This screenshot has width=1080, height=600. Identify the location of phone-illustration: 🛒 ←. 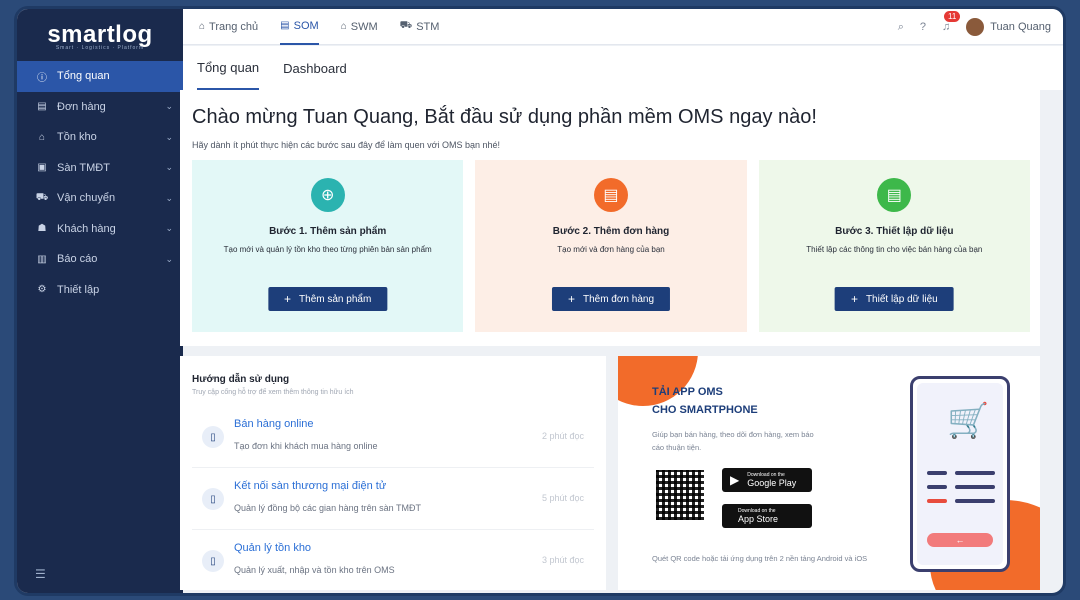
(960, 474).